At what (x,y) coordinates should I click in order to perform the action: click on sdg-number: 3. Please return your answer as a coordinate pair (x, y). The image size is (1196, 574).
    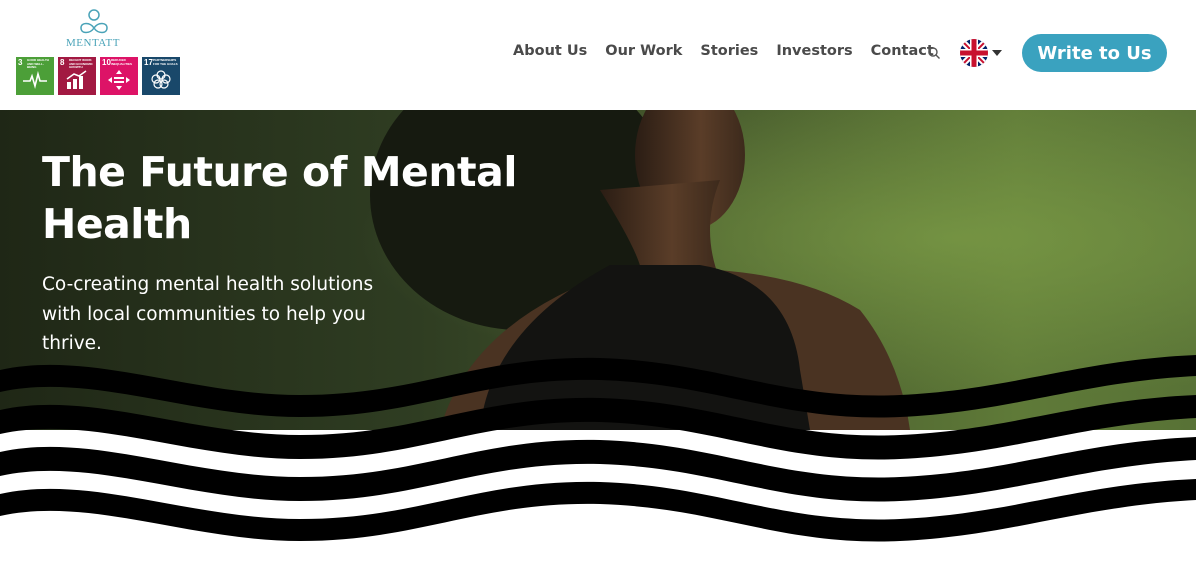
    Looking at the image, I should click on (20, 62).